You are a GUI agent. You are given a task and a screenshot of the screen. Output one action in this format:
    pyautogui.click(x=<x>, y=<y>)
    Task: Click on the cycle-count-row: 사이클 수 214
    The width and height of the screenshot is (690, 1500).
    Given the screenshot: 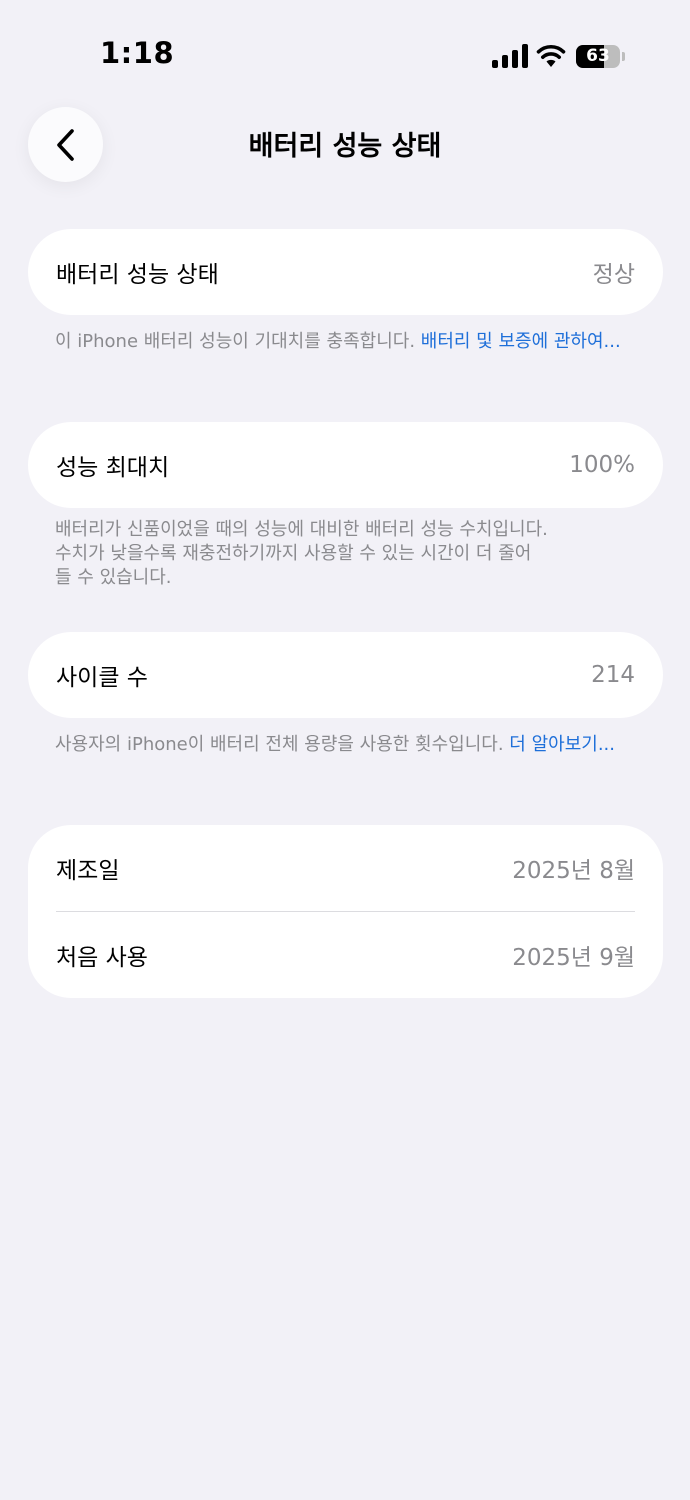 What is the action you would take?
    pyautogui.click(x=345, y=675)
    